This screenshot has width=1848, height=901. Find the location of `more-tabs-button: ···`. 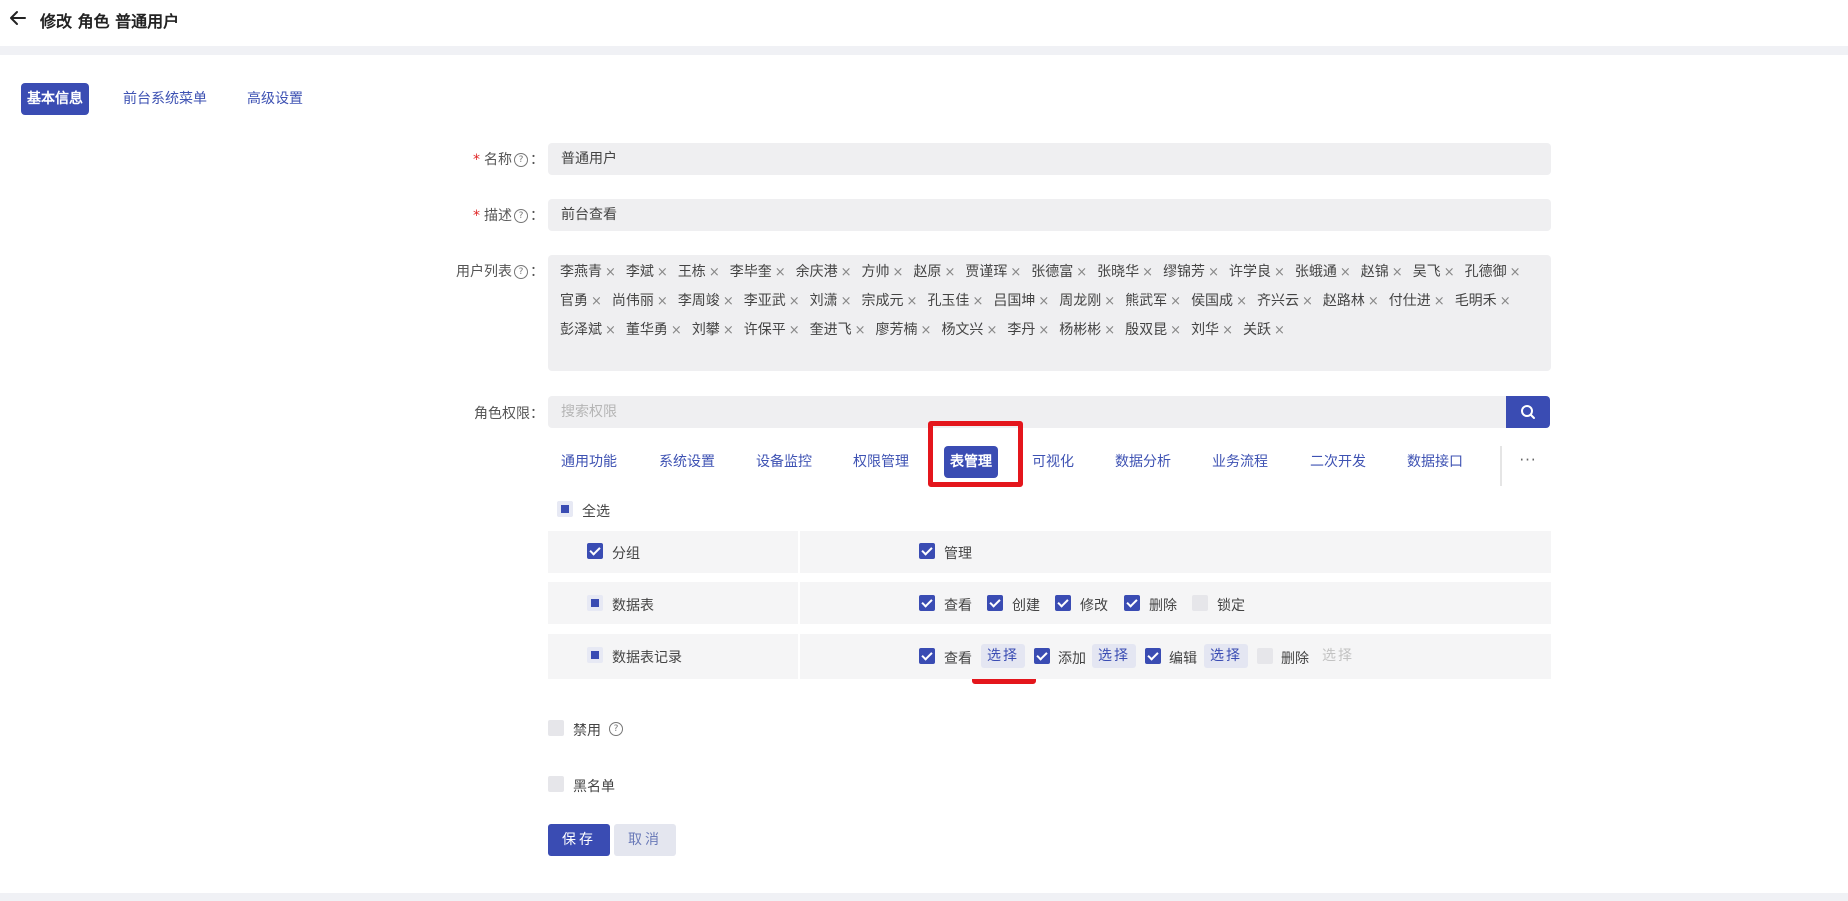

more-tabs-button: ··· is located at coordinates (1528, 462).